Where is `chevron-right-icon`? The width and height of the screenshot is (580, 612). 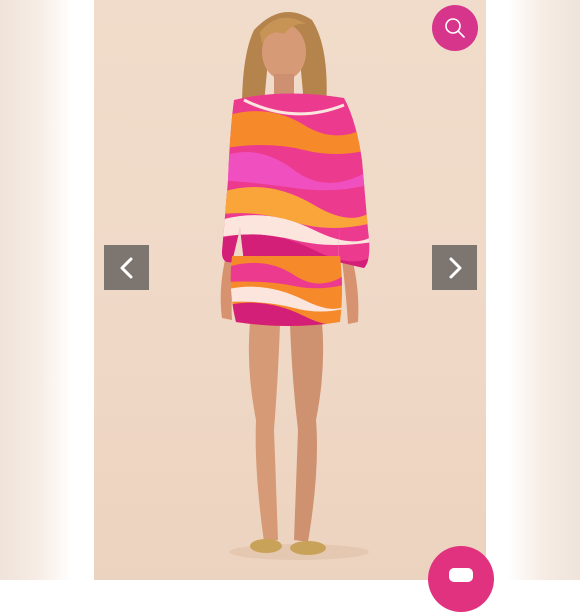 chevron-right-icon is located at coordinates (455, 267).